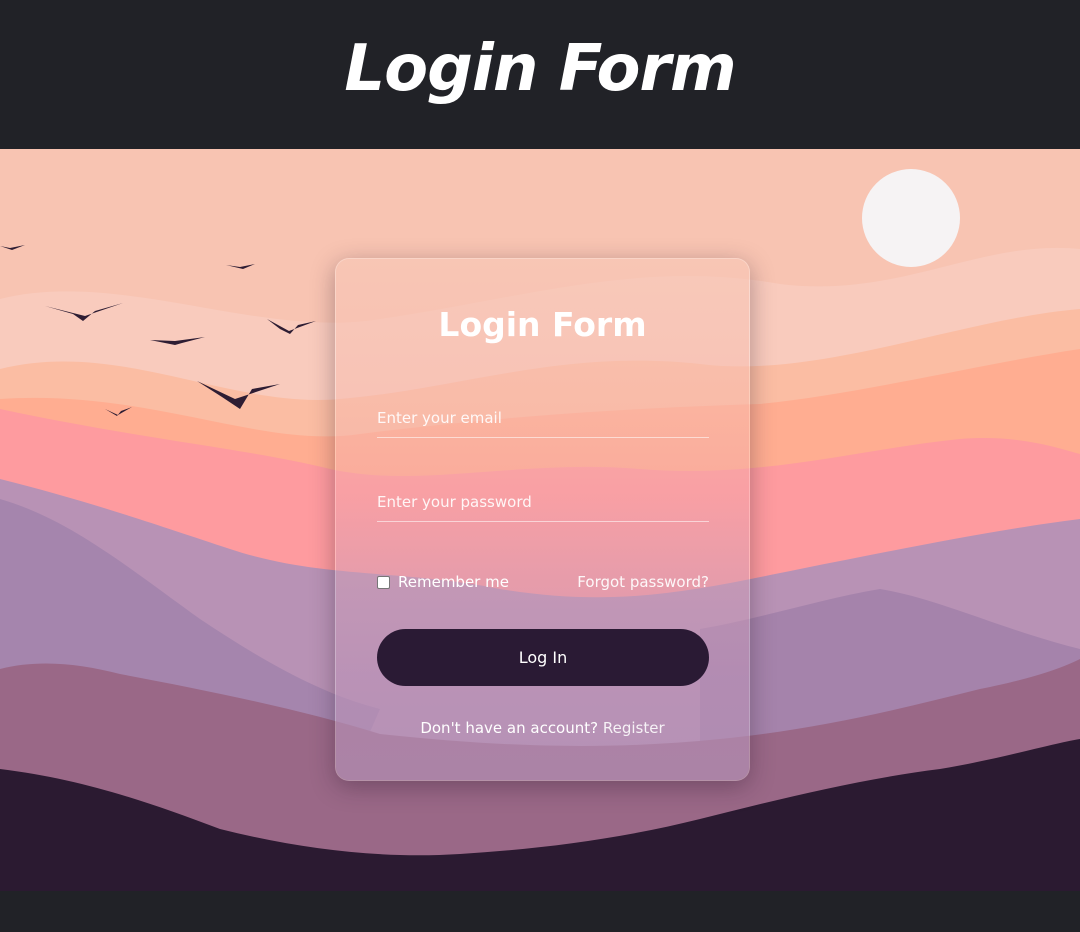 Image resolution: width=1080 pixels, height=932 pixels. I want to click on register-prompt: Don't have an account?, so click(509, 728).